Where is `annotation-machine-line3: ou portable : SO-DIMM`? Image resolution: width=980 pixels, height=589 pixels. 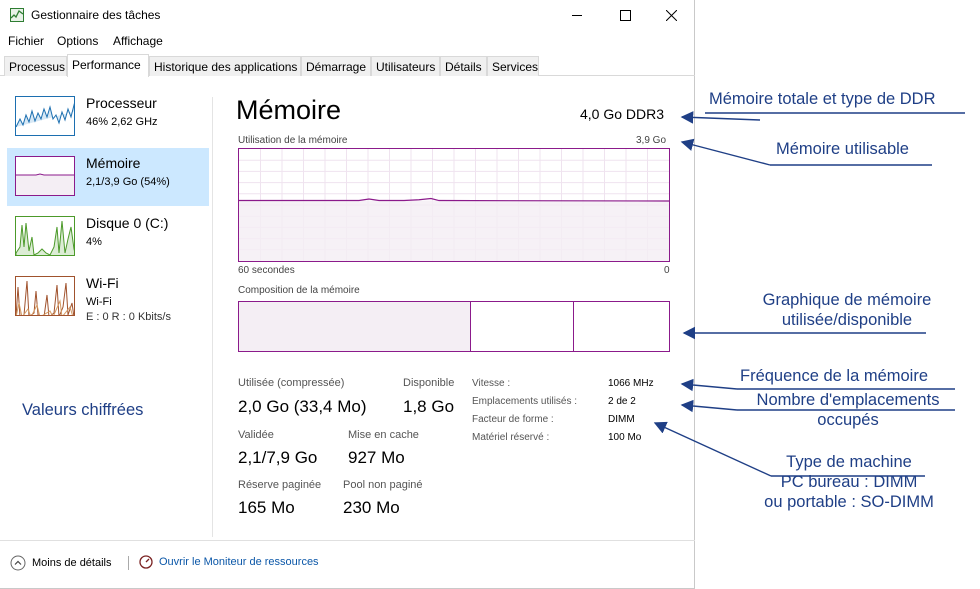
annotation-machine-line3: ou portable : SO-DIMM is located at coordinates (849, 502).